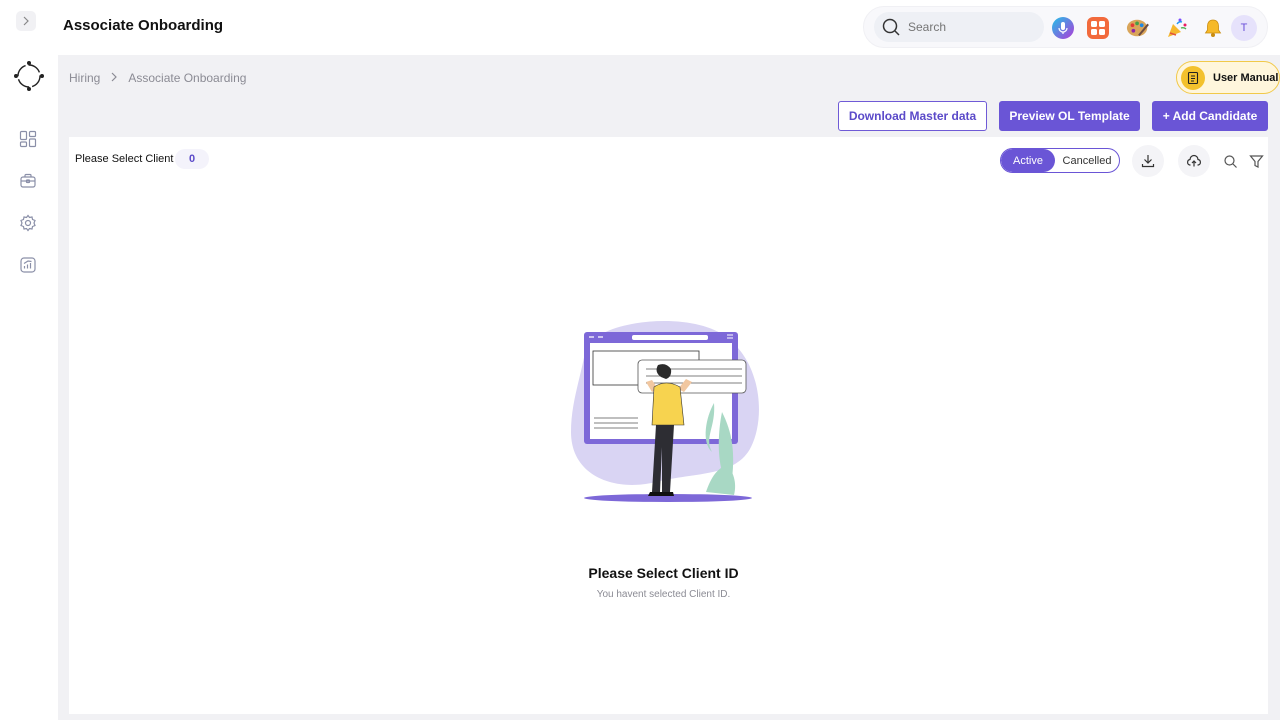 This screenshot has height=720, width=1280. What do you see at coordinates (29, 360) in the screenshot?
I see `left-rail` at bounding box center [29, 360].